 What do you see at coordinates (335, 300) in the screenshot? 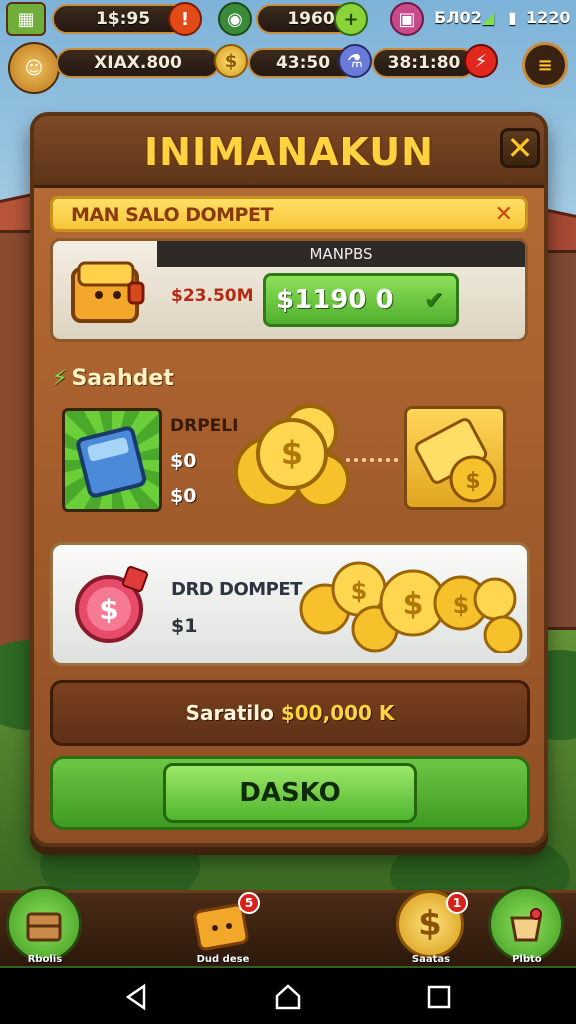
I see `wallet-buy-label: $1190 0` at bounding box center [335, 300].